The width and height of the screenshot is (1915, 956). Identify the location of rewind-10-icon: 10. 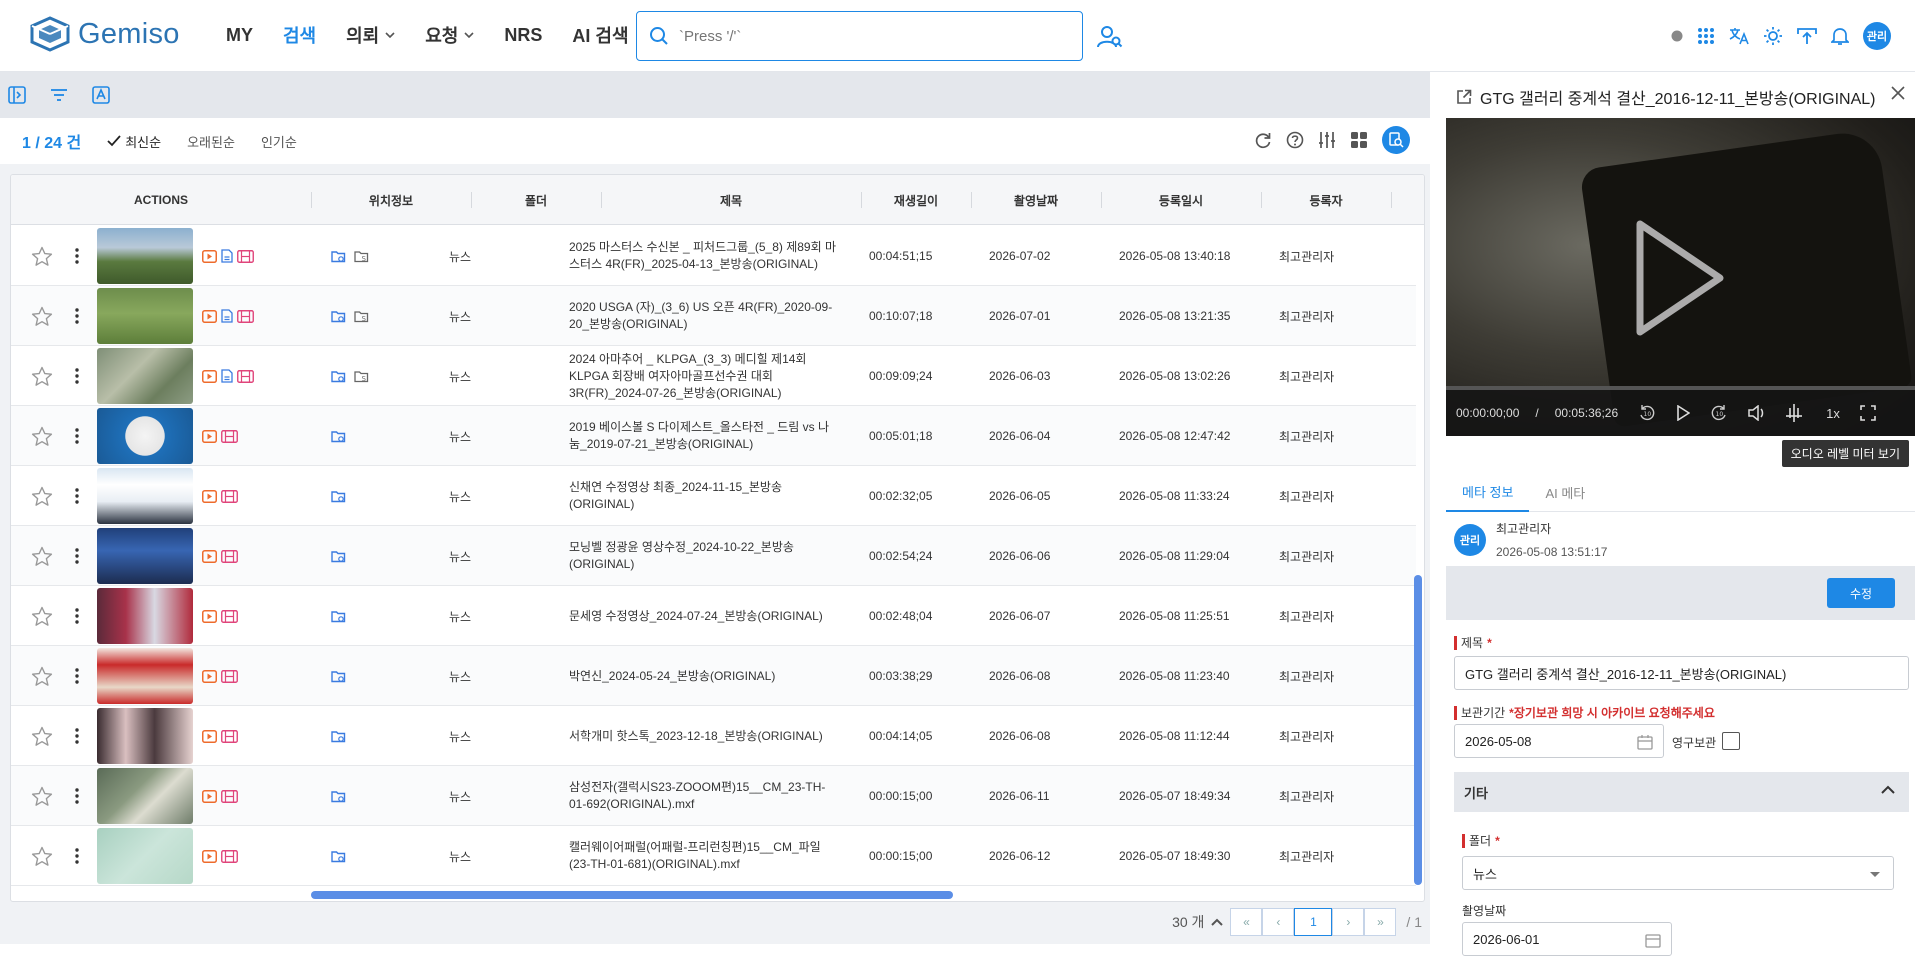
(1647, 413).